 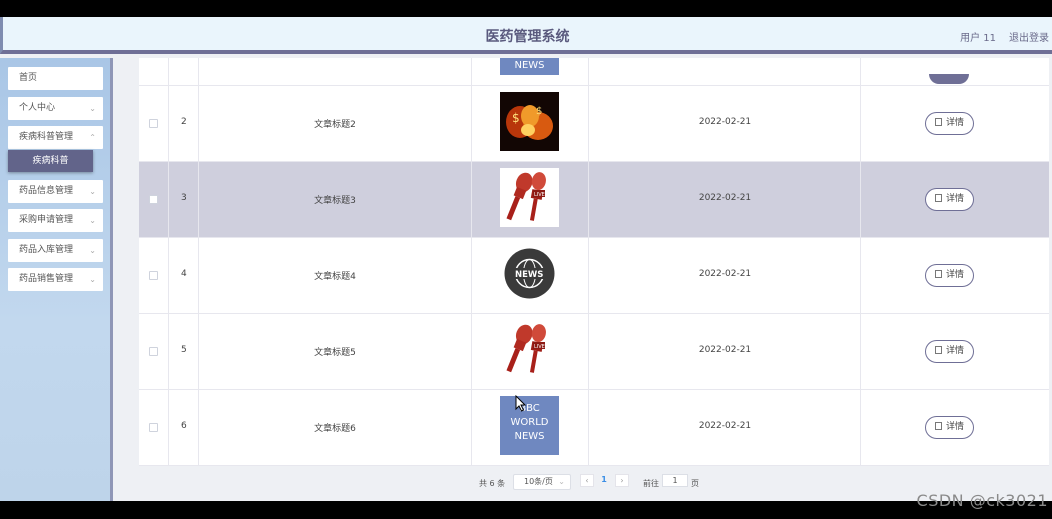 What do you see at coordinates (521, 403) in the screenshot?
I see `mouse-cursor-icon` at bounding box center [521, 403].